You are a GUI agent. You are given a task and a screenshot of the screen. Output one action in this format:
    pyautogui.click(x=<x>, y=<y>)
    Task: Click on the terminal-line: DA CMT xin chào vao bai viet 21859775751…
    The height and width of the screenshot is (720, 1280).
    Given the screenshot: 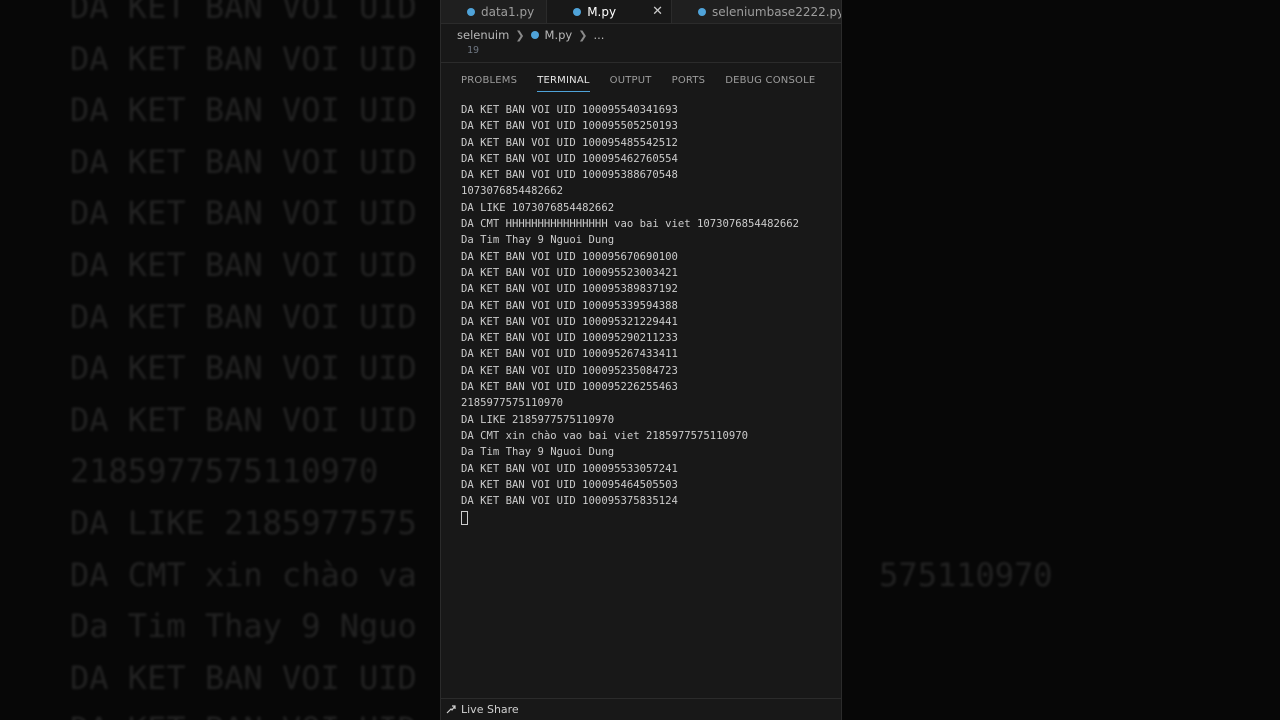 What is the action you would take?
    pyautogui.click(x=605, y=435)
    